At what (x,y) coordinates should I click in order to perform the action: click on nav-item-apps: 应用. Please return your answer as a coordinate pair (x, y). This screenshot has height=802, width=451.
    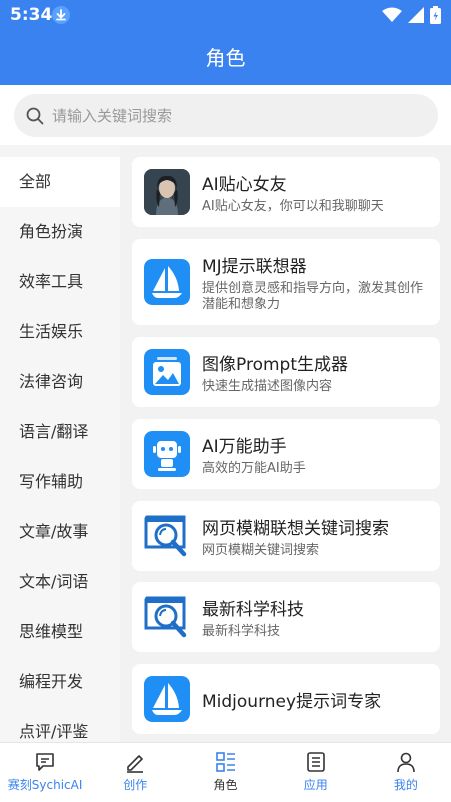
    Looking at the image, I should click on (316, 772).